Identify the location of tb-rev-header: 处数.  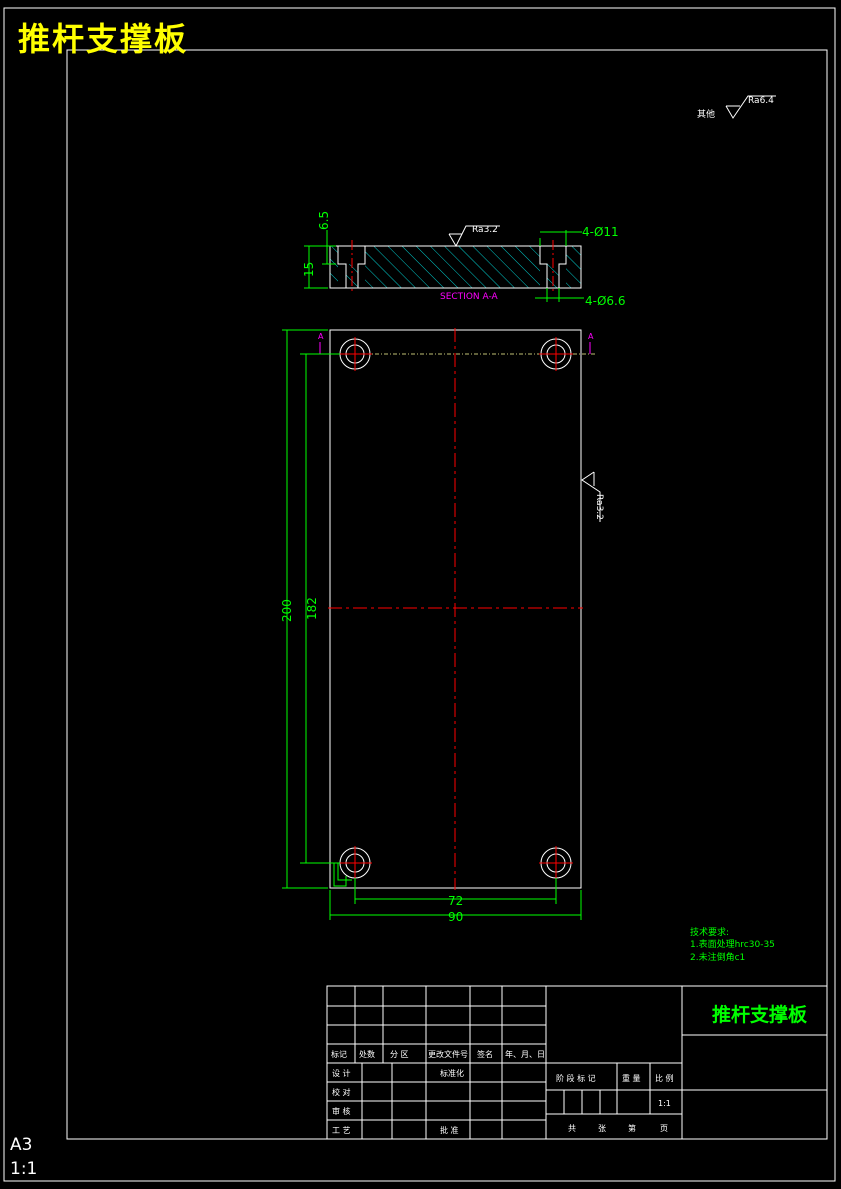
(367, 1054).